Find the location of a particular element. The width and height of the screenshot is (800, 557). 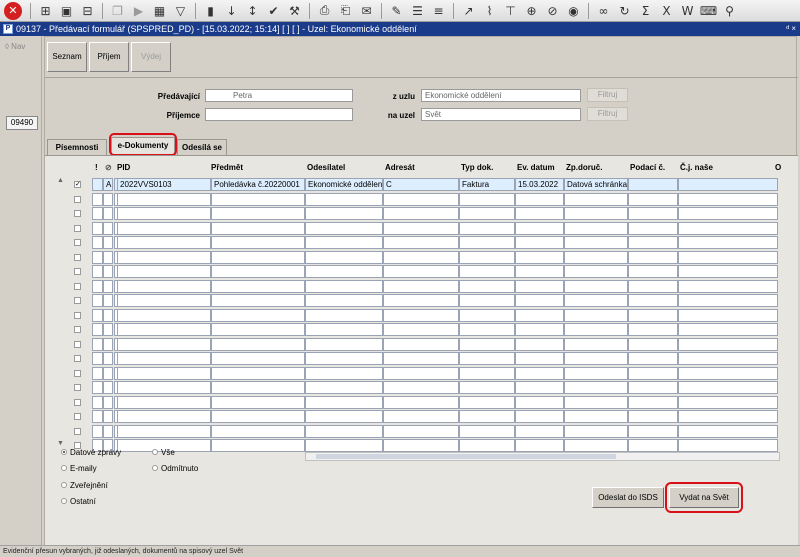

radio-odmitnuto: Odmítnuto is located at coordinates (175, 468).